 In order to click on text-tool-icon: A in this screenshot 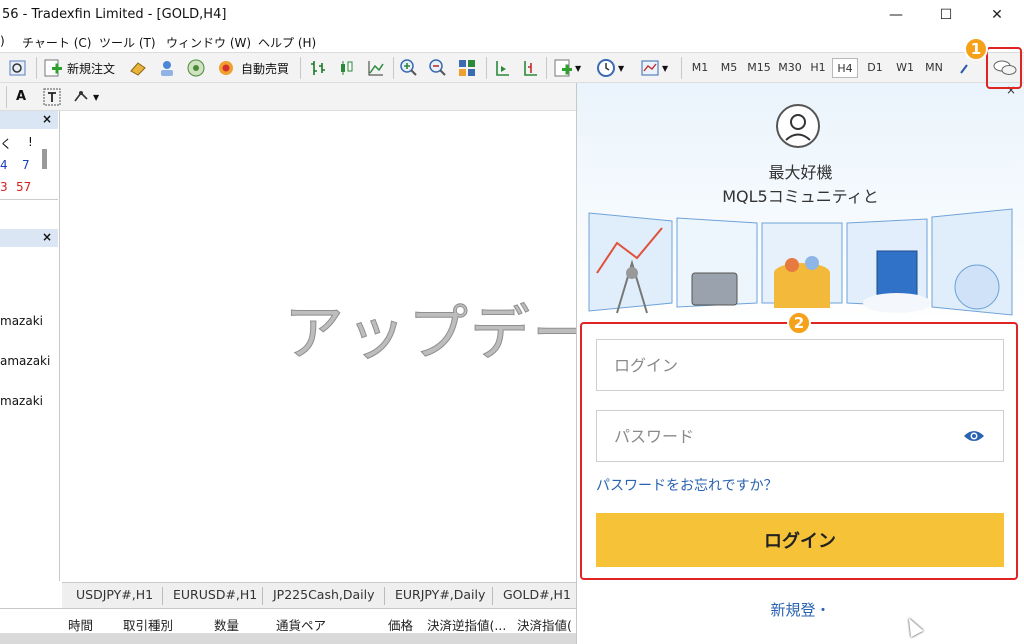, I will do `click(21, 96)`.